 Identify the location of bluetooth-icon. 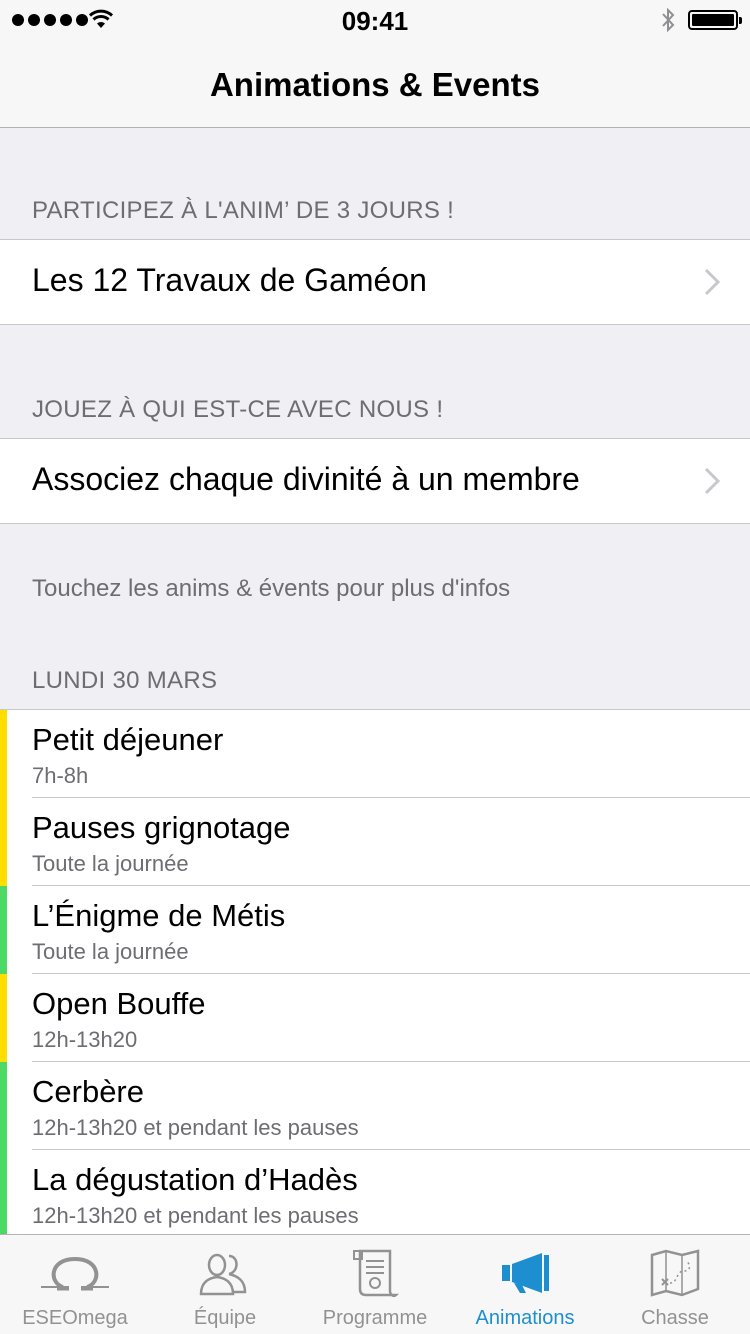
(668, 20).